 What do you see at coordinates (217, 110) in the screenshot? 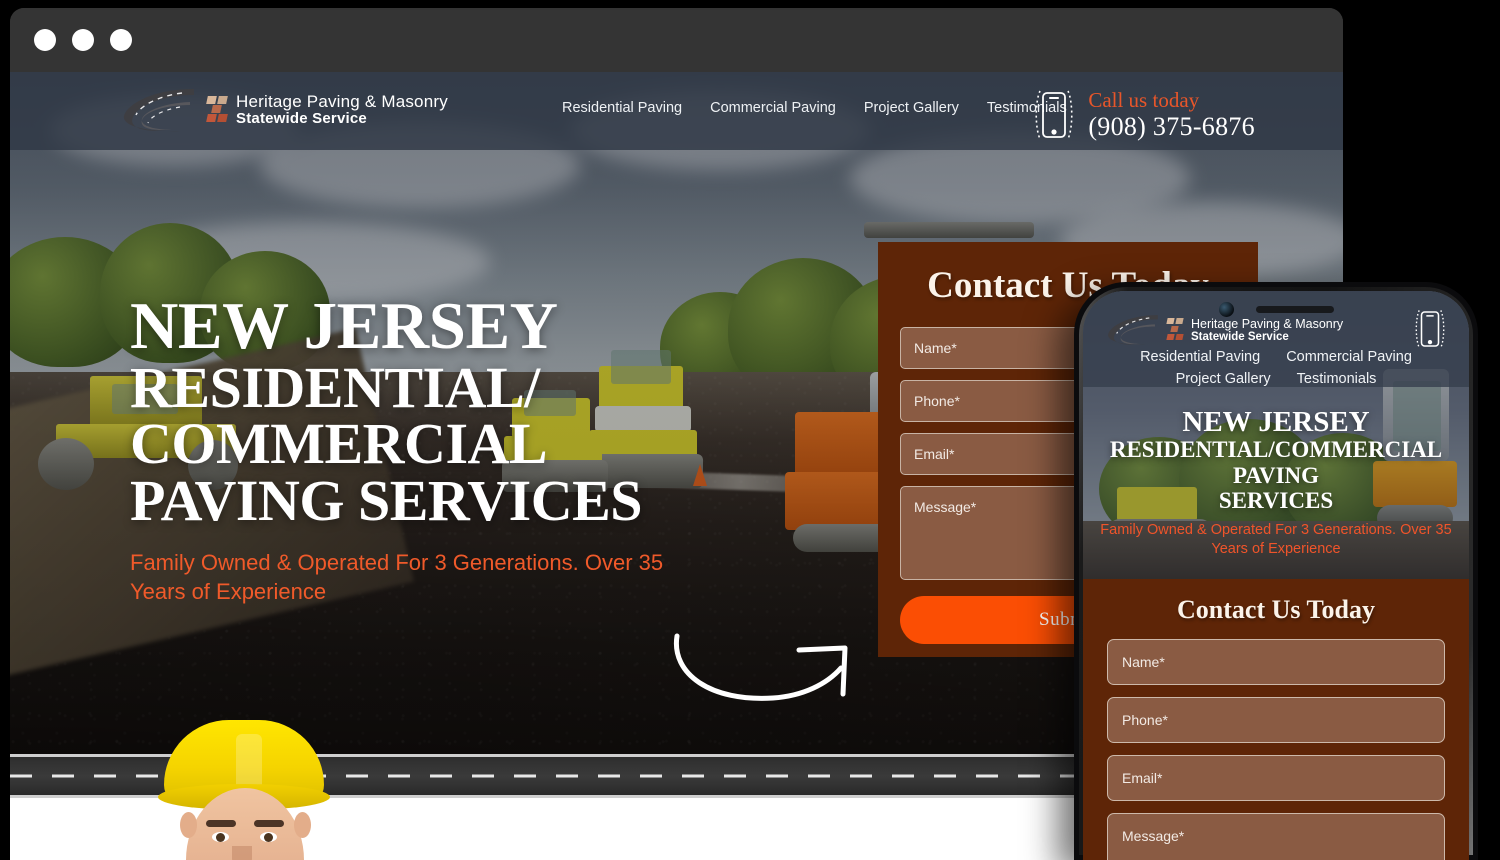
I see `brick-logo-icon` at bounding box center [217, 110].